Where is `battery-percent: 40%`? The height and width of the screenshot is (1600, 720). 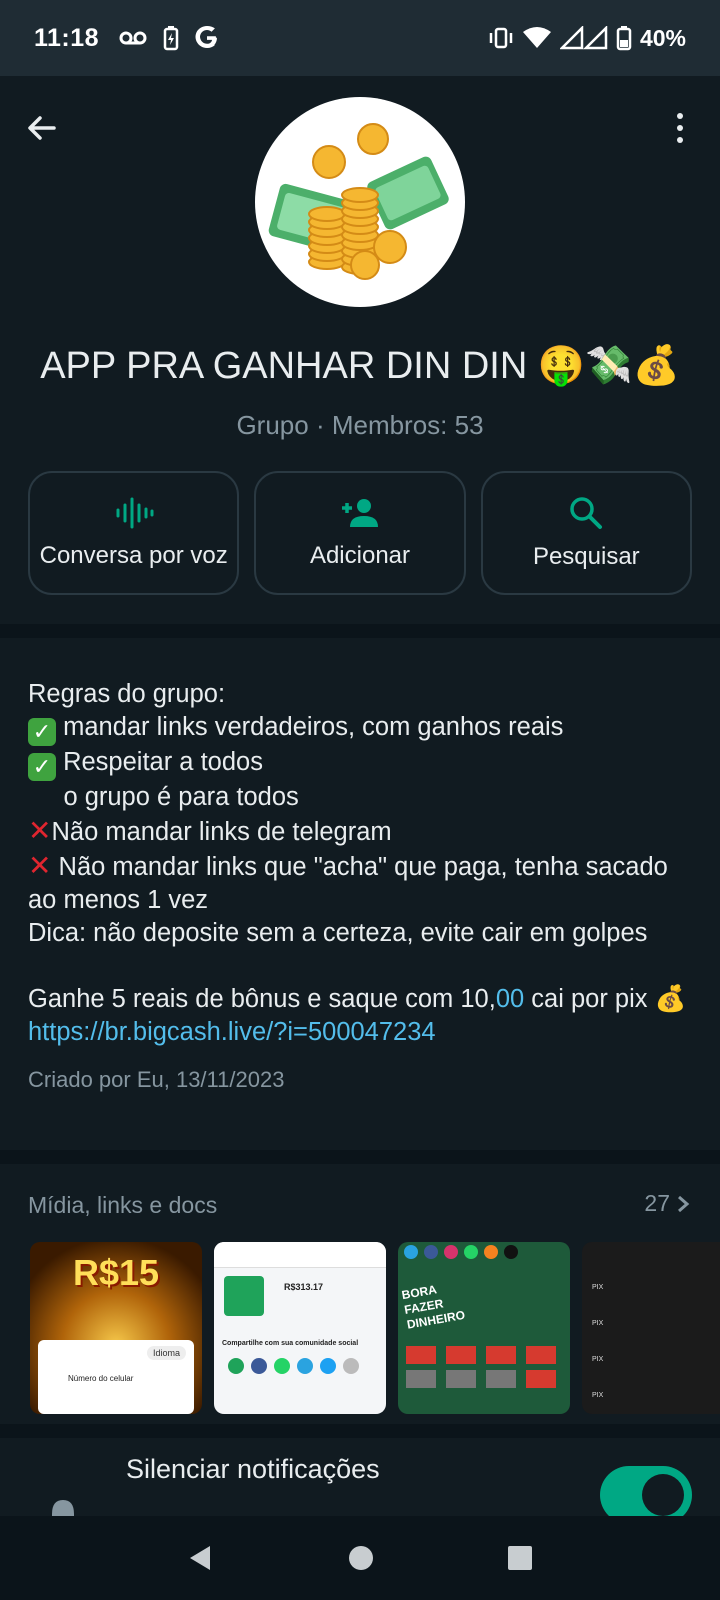 battery-percent: 40% is located at coordinates (662, 37).